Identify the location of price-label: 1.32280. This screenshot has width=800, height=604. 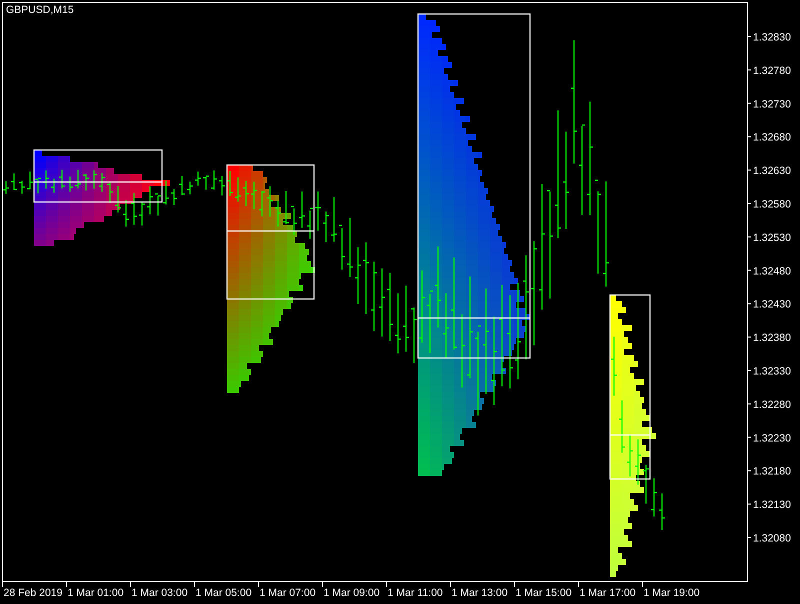
(772, 404).